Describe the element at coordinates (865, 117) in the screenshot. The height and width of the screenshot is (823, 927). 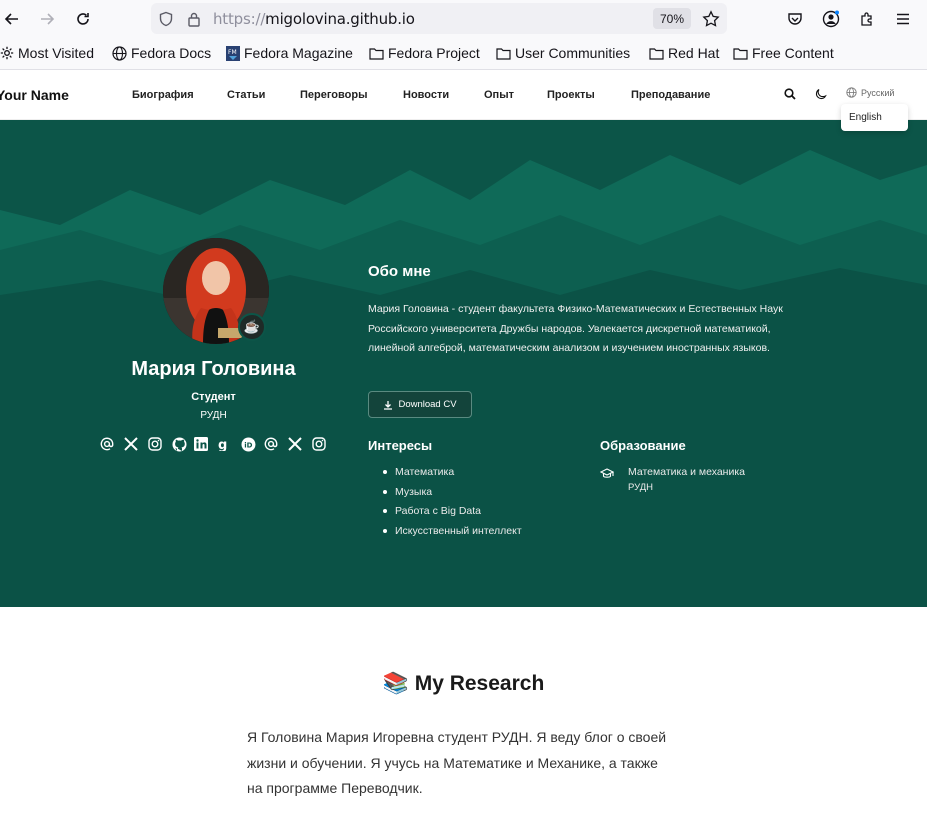
I see `language-option-english: English` at that location.